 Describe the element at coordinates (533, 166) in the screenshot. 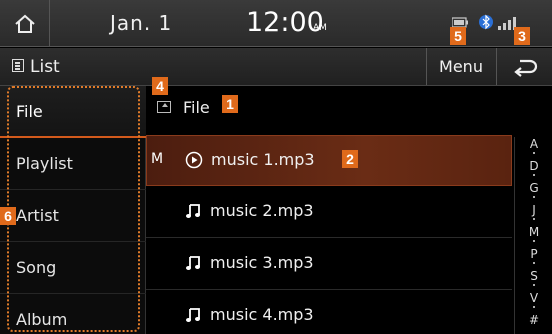

I see `alpha-index-letter: D` at that location.